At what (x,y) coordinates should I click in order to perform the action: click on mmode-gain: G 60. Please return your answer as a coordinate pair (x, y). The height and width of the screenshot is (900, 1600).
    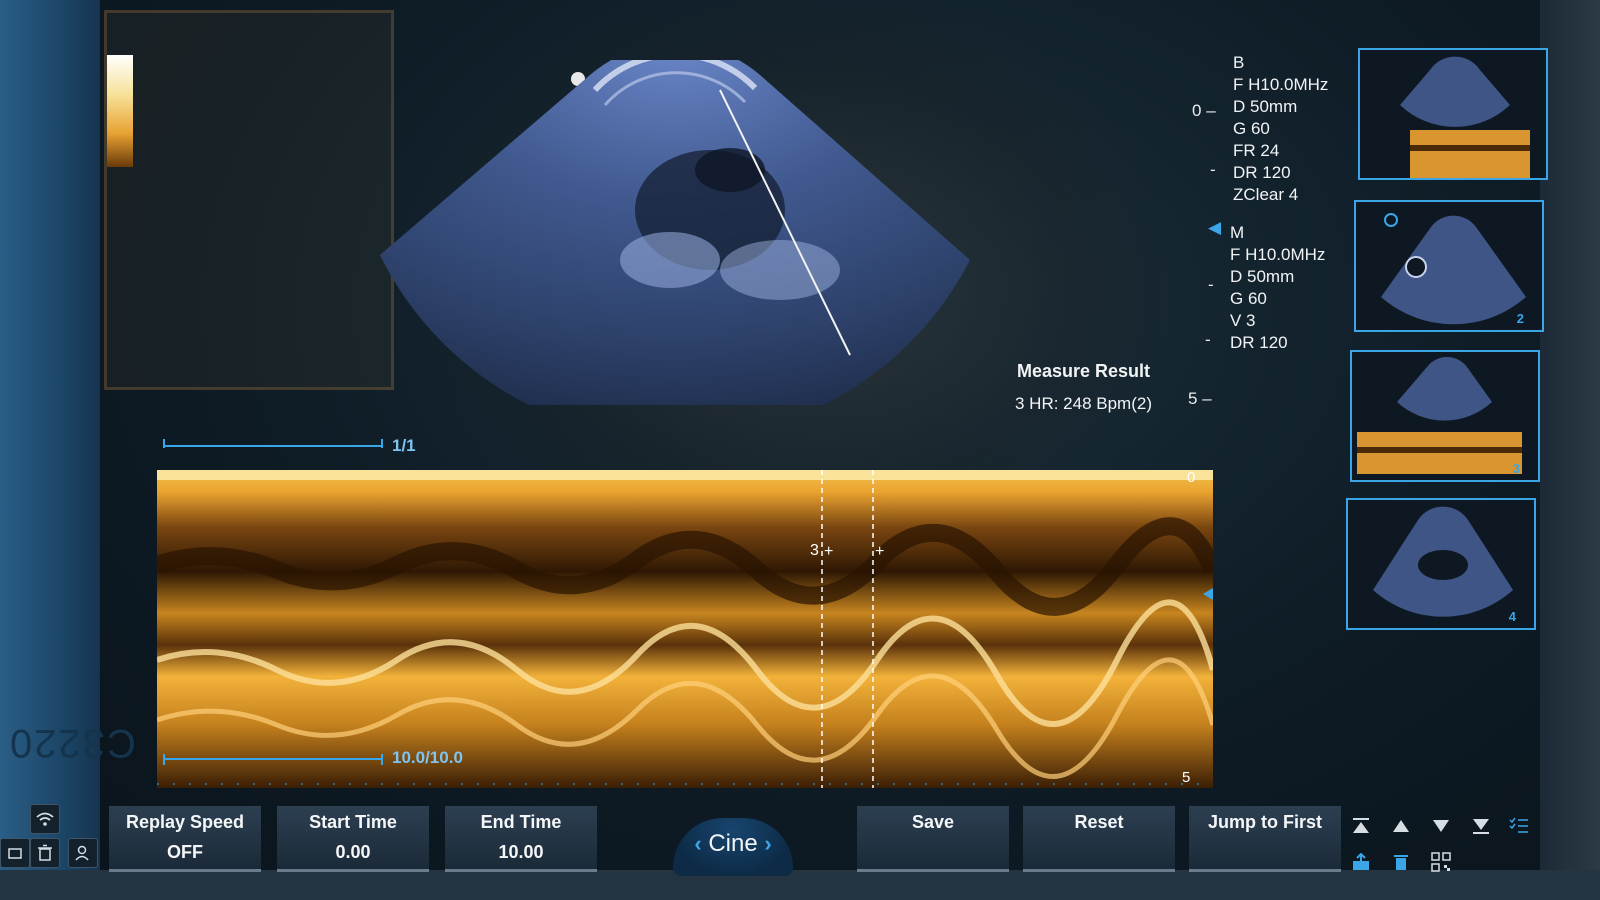
    Looking at the image, I should click on (1248, 298).